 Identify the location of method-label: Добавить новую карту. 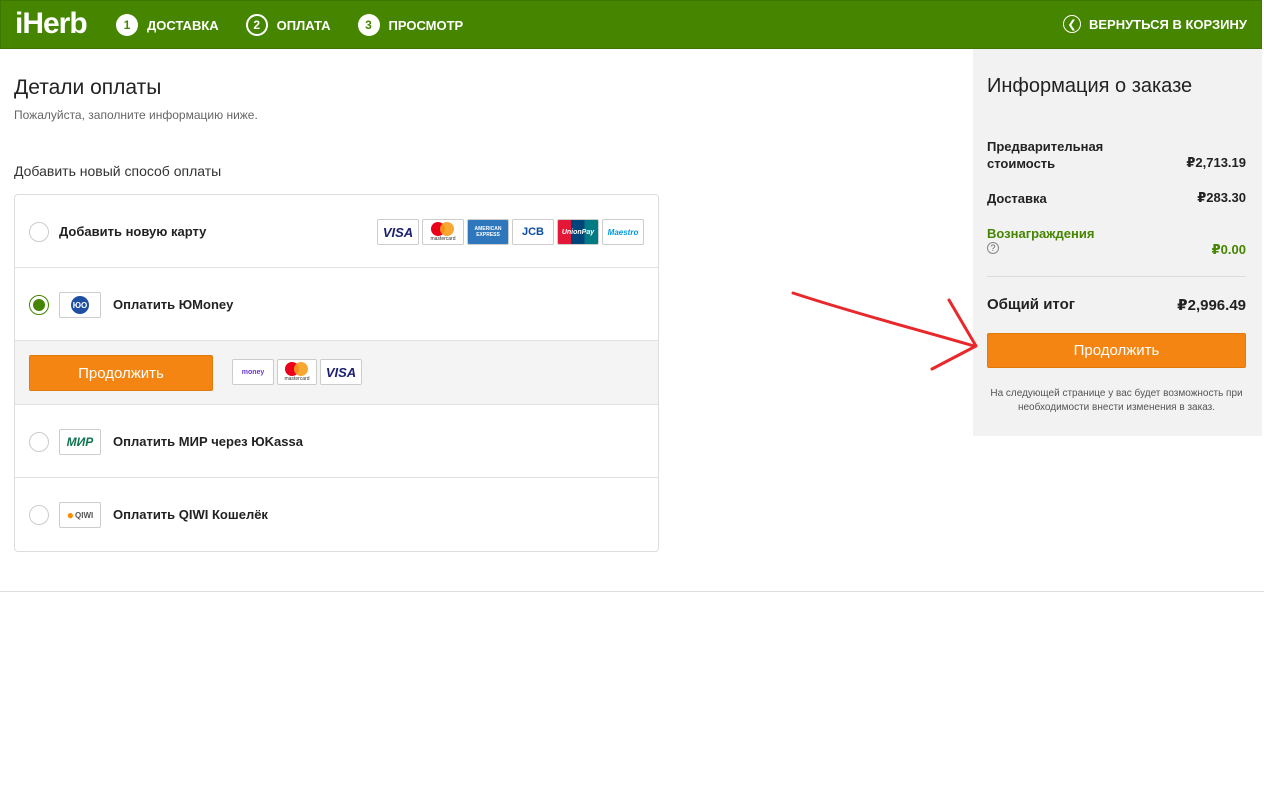
(133, 231).